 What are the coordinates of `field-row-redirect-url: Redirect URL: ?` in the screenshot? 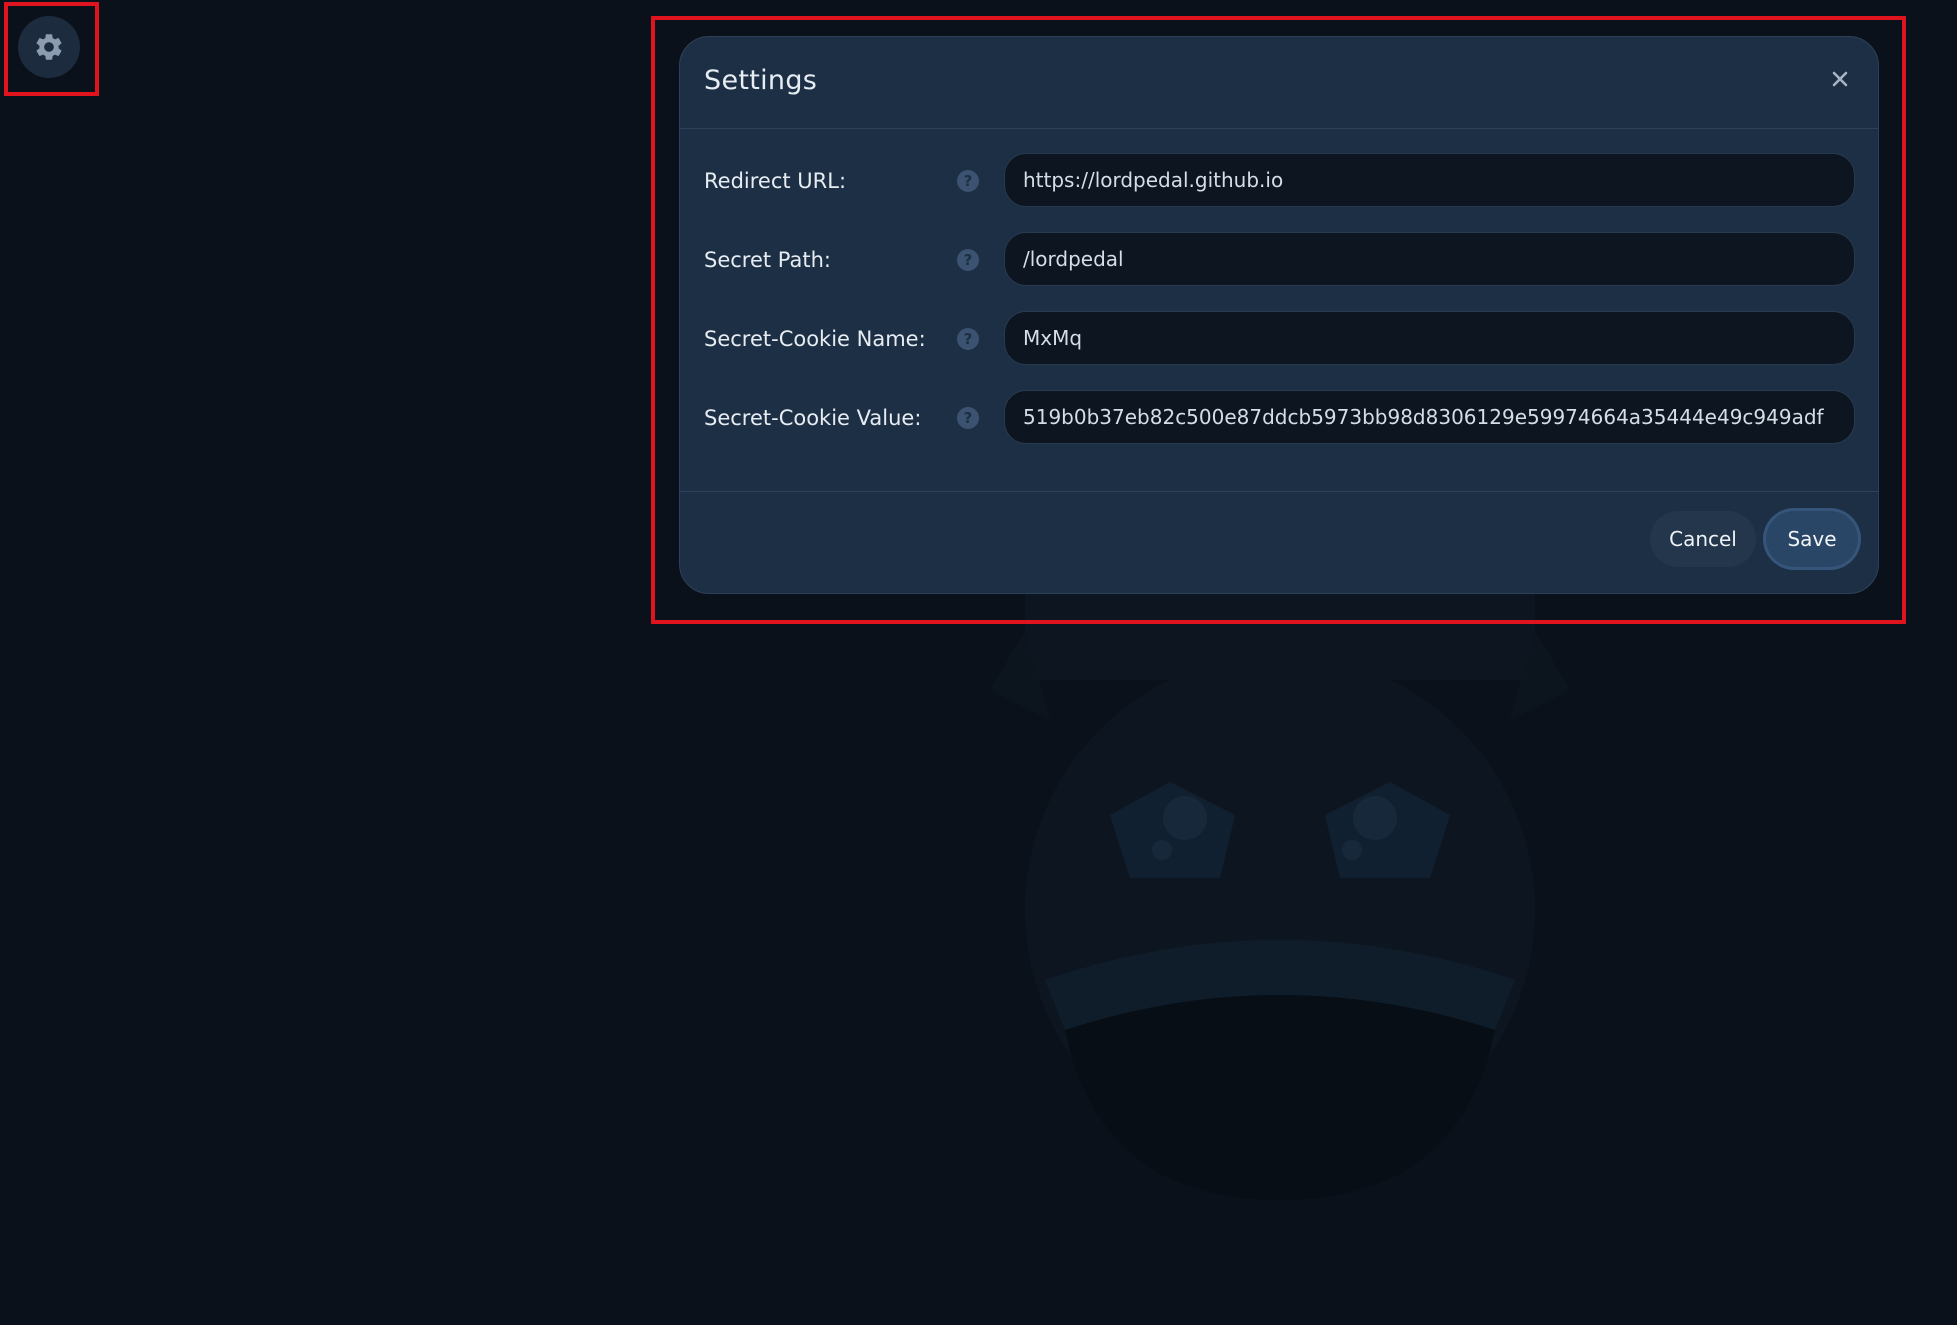 It's located at (1279, 181).